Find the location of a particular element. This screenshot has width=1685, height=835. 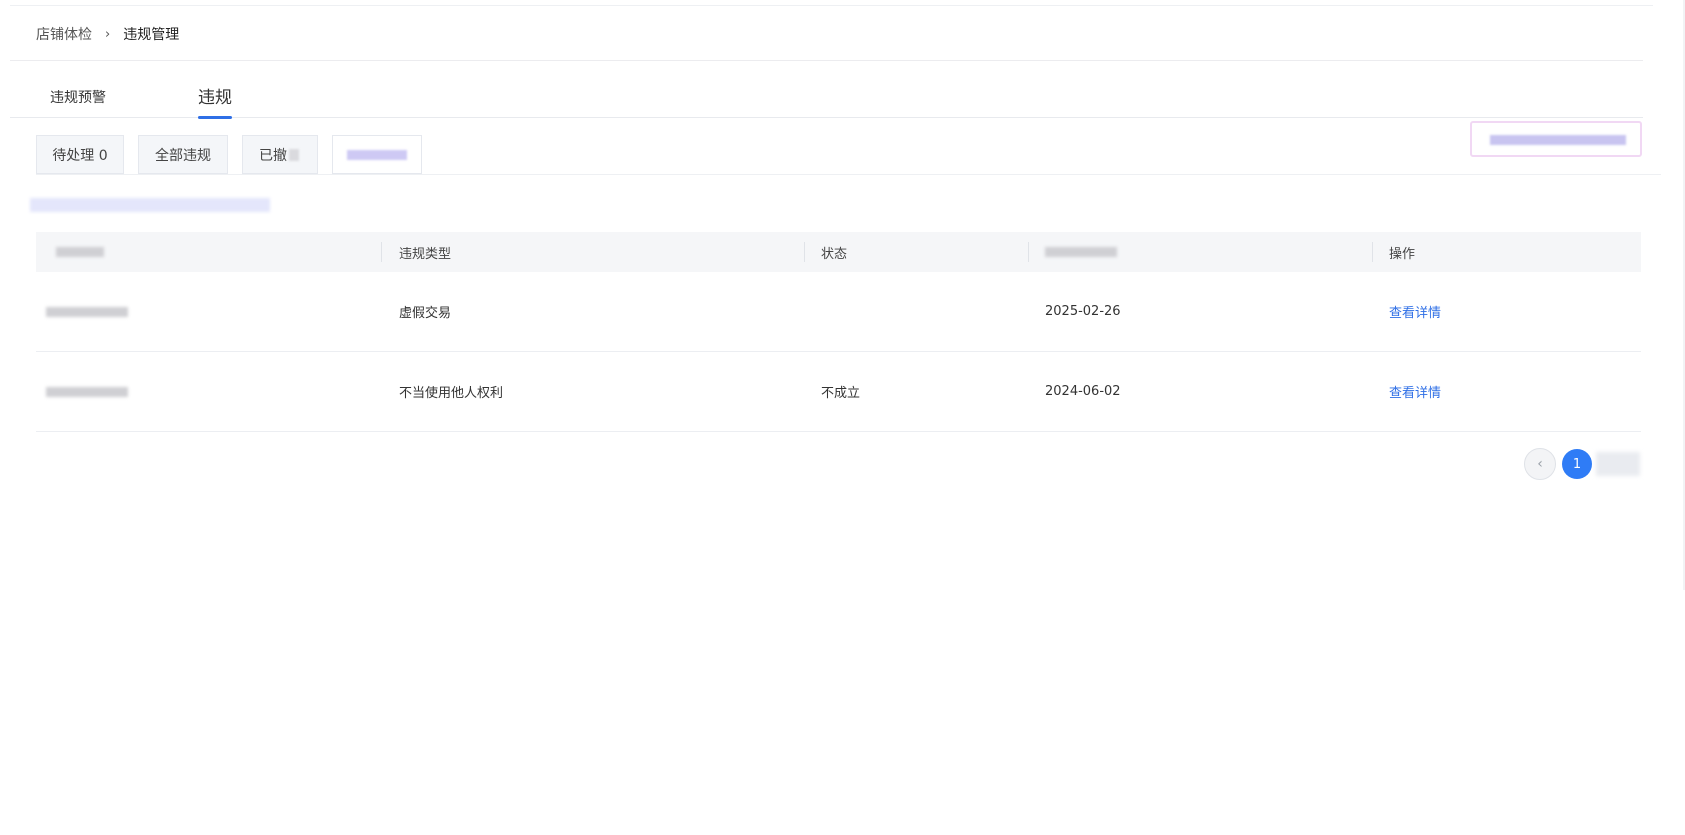

top-divider is located at coordinates (831, 5).